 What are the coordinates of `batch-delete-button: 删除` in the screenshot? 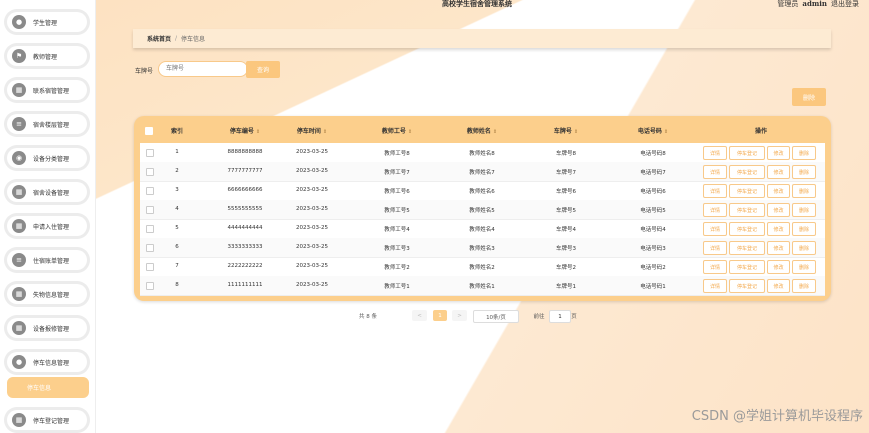 It's located at (809, 97).